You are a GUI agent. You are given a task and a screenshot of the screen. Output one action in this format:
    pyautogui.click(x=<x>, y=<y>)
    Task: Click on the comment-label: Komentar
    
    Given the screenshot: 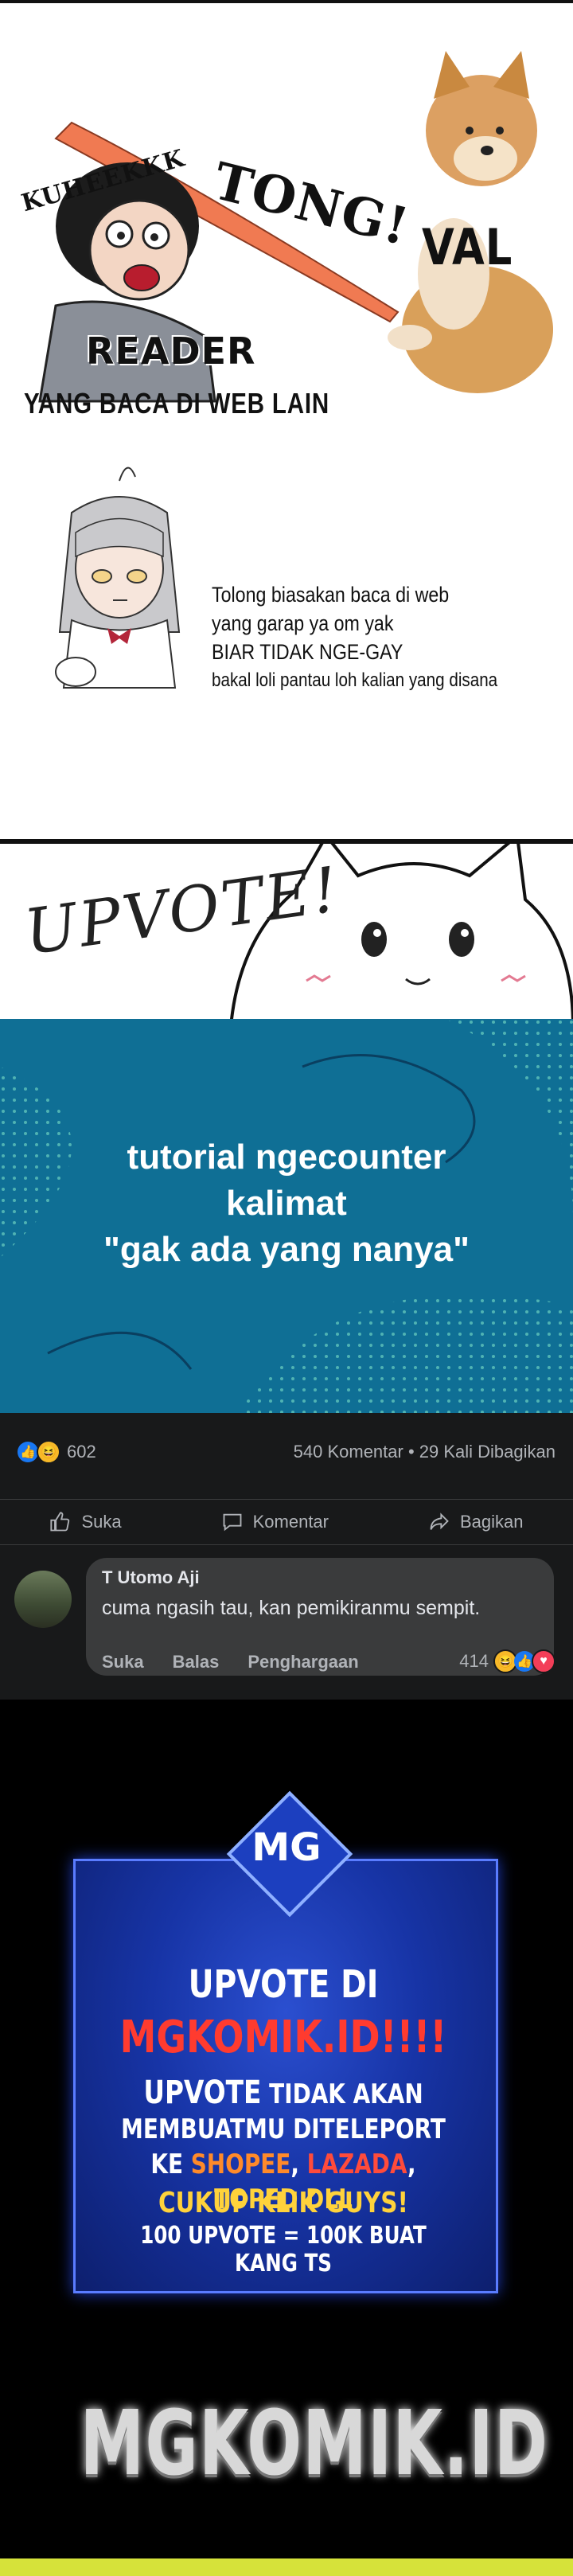 What is the action you would take?
    pyautogui.click(x=290, y=1522)
    